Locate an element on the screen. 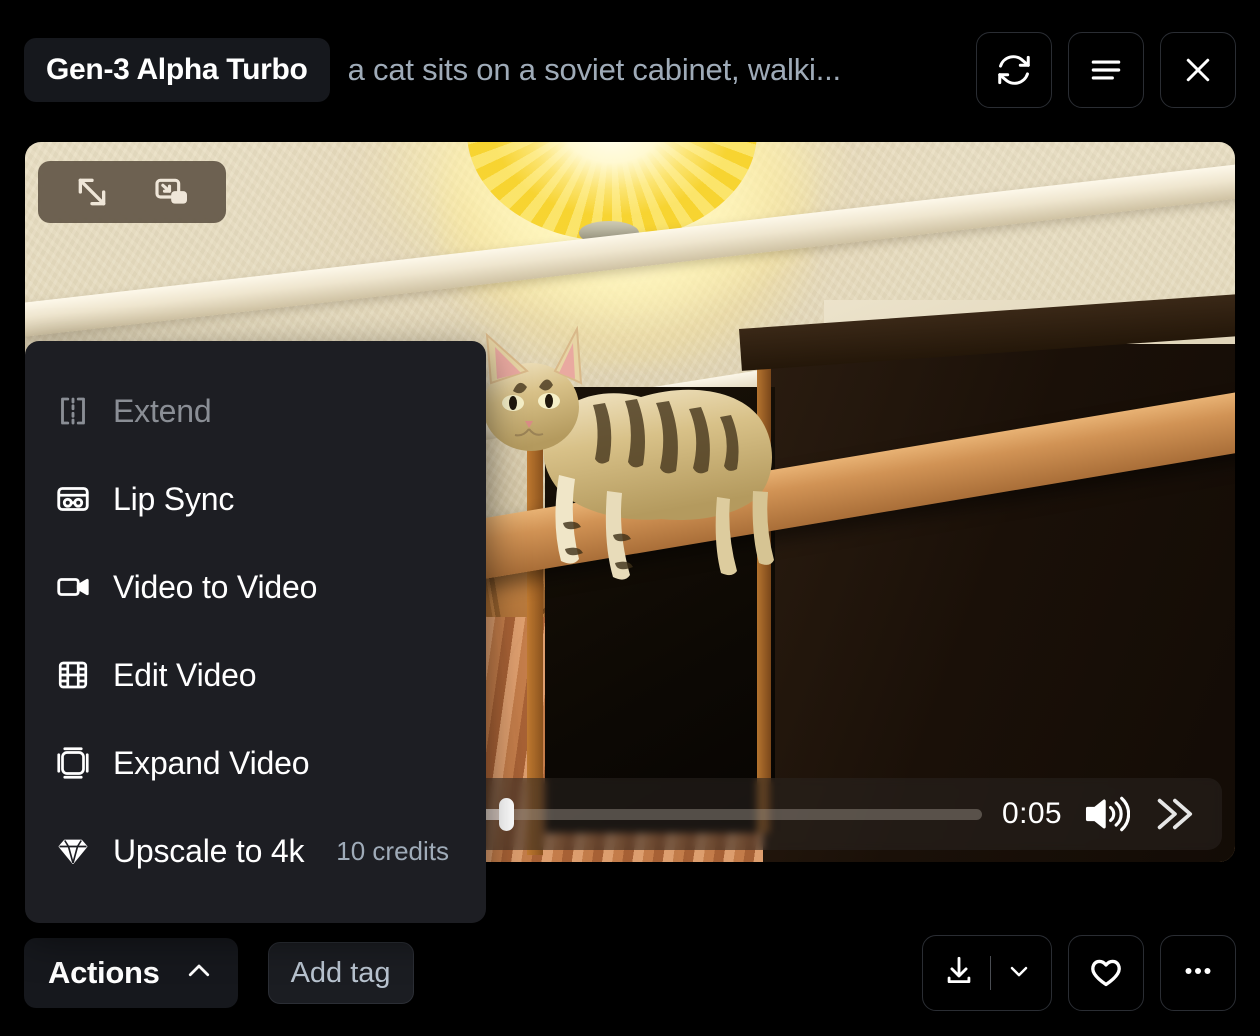  footer-right-buttons is located at coordinates (1079, 973).